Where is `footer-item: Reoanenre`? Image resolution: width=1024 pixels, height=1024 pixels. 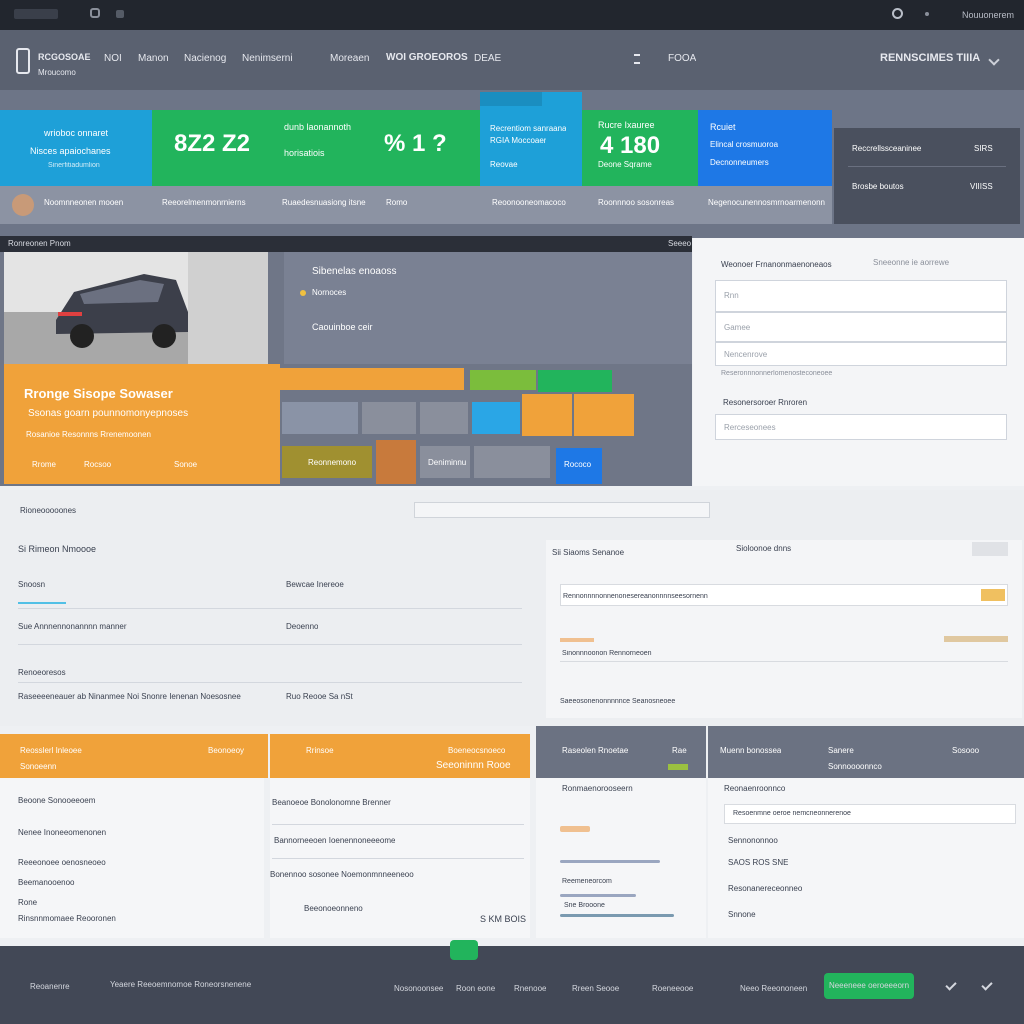
footer-item: Reoanenre is located at coordinates (50, 986).